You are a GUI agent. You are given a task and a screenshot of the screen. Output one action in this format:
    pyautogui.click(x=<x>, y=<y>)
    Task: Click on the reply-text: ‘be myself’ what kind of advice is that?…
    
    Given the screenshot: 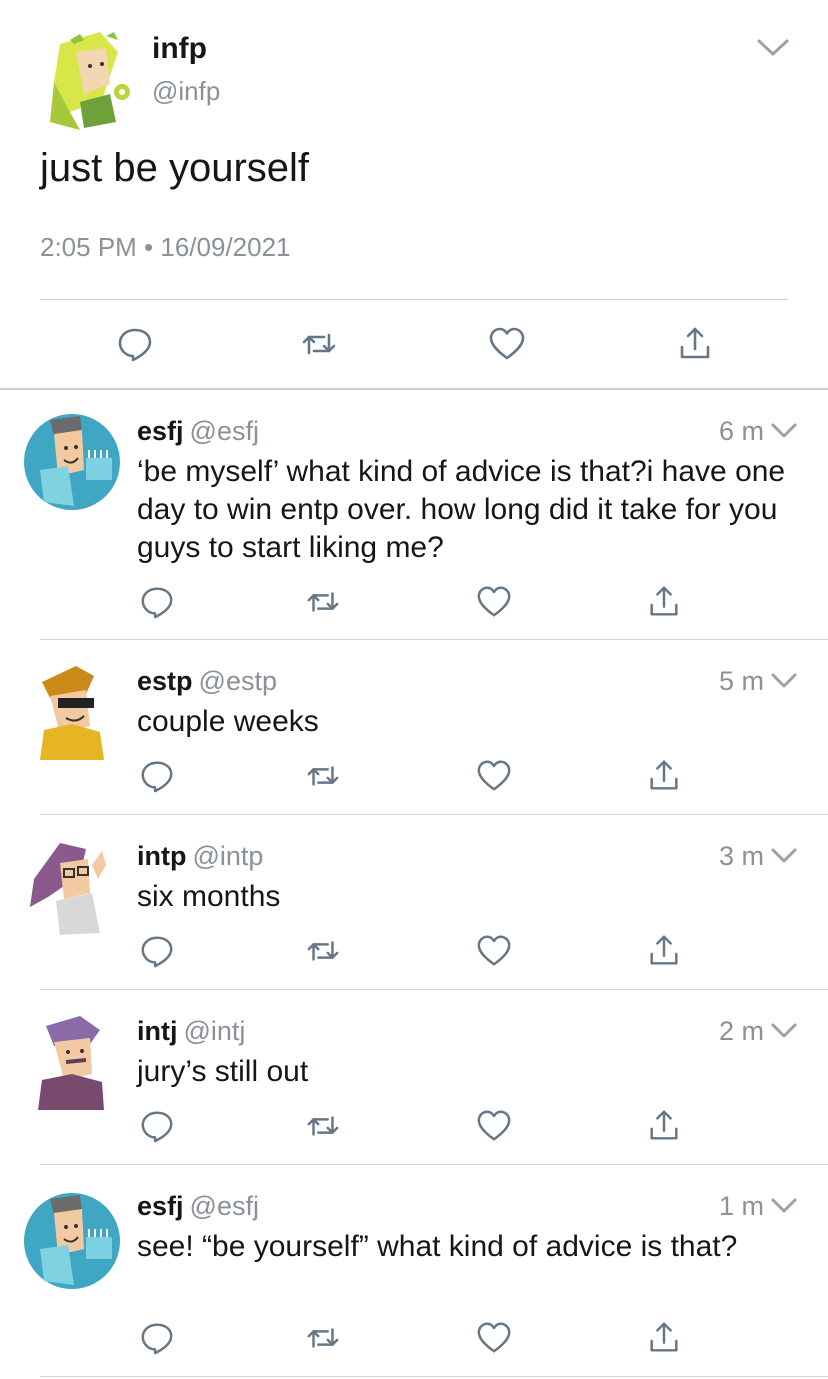 What is the action you would take?
    pyautogui.click(x=461, y=509)
    